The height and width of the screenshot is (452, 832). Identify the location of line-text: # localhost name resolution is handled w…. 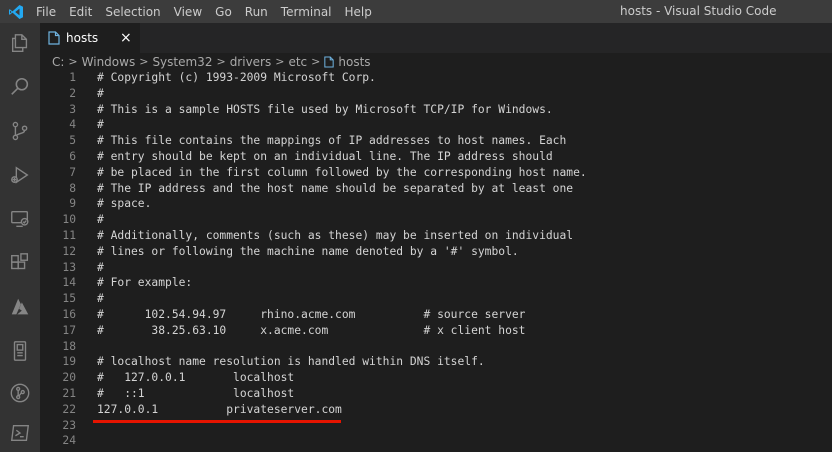
(291, 362).